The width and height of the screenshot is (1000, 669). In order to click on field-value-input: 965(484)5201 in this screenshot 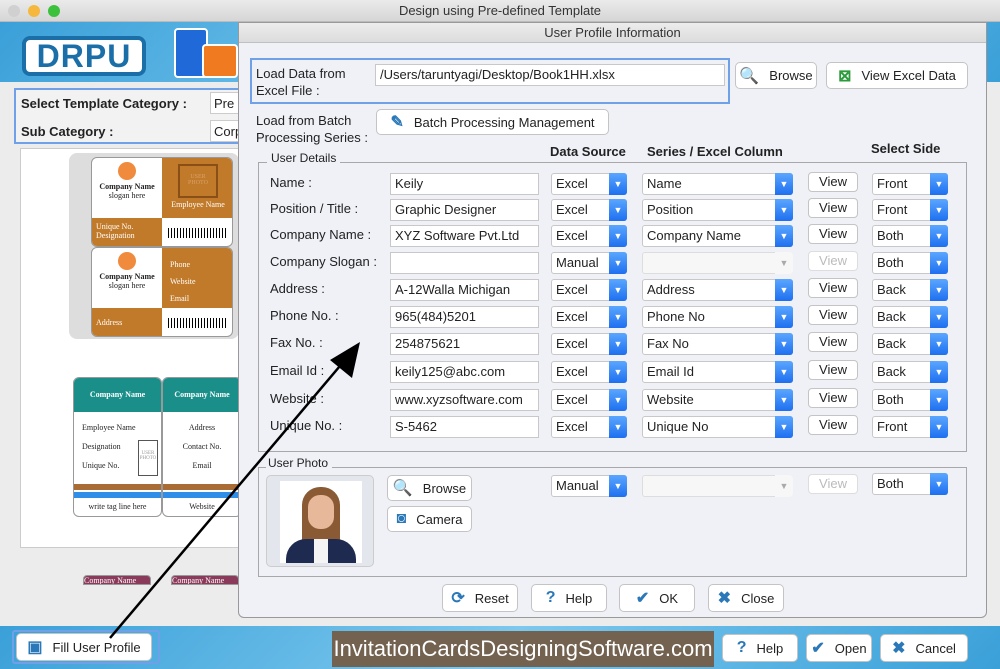, I will do `click(464, 317)`.